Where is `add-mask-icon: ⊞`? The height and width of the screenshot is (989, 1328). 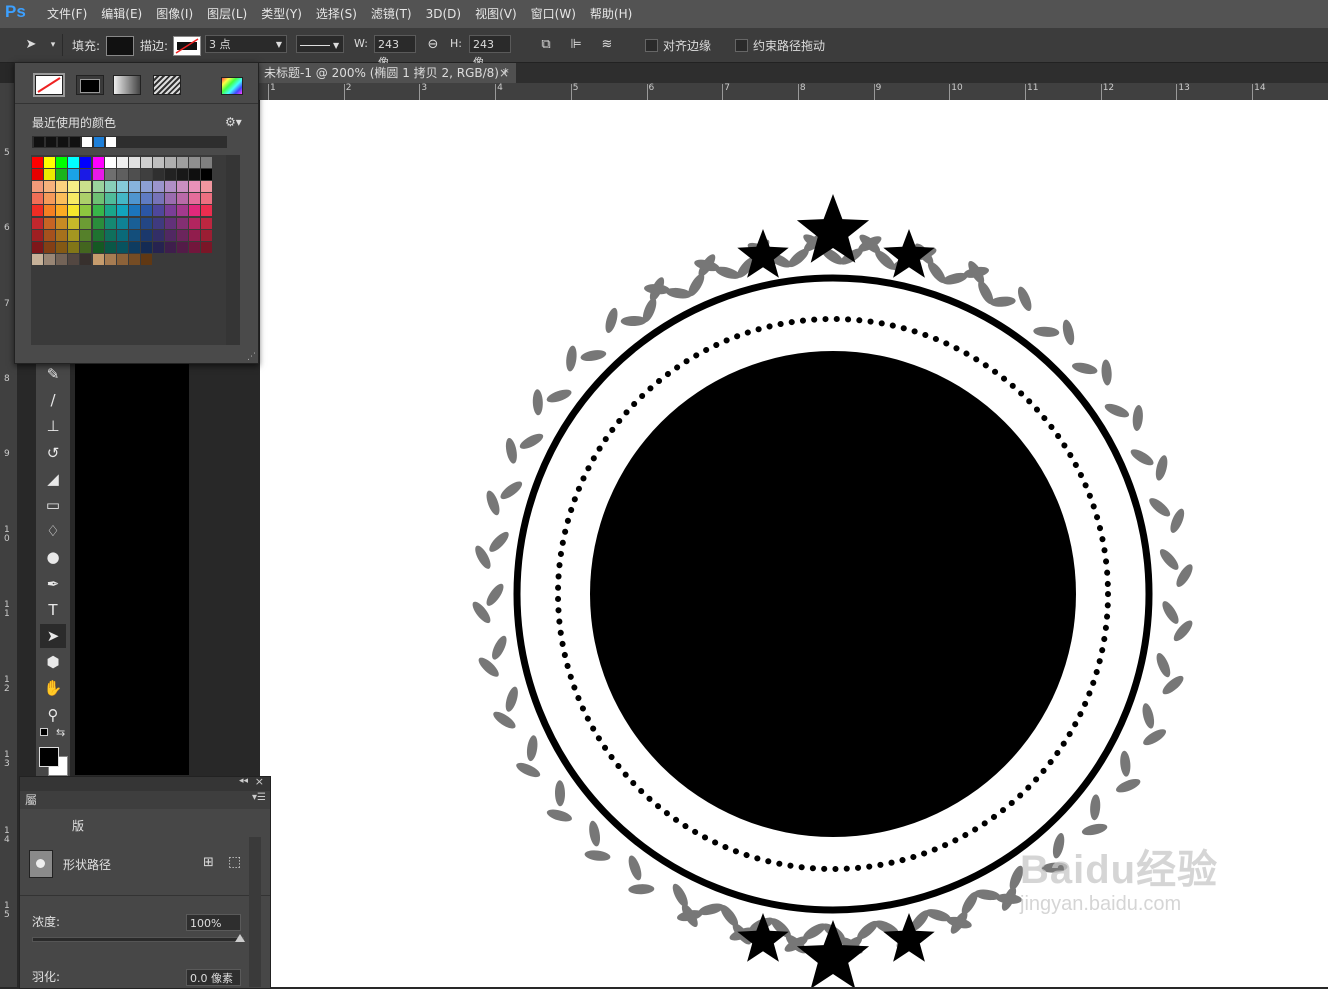 add-mask-icon: ⊞ is located at coordinates (208, 862).